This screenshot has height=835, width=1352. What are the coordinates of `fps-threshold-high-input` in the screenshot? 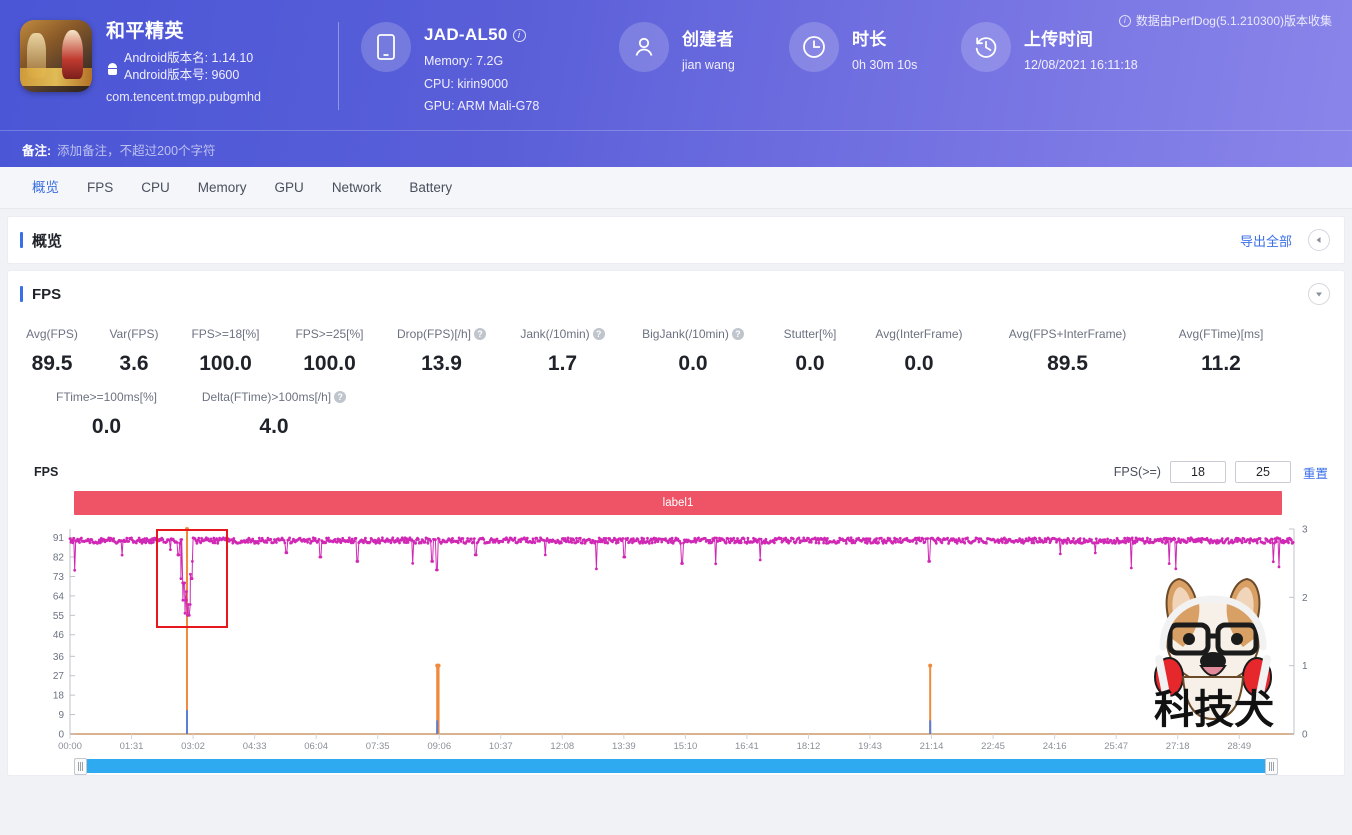 It's located at (1262, 472).